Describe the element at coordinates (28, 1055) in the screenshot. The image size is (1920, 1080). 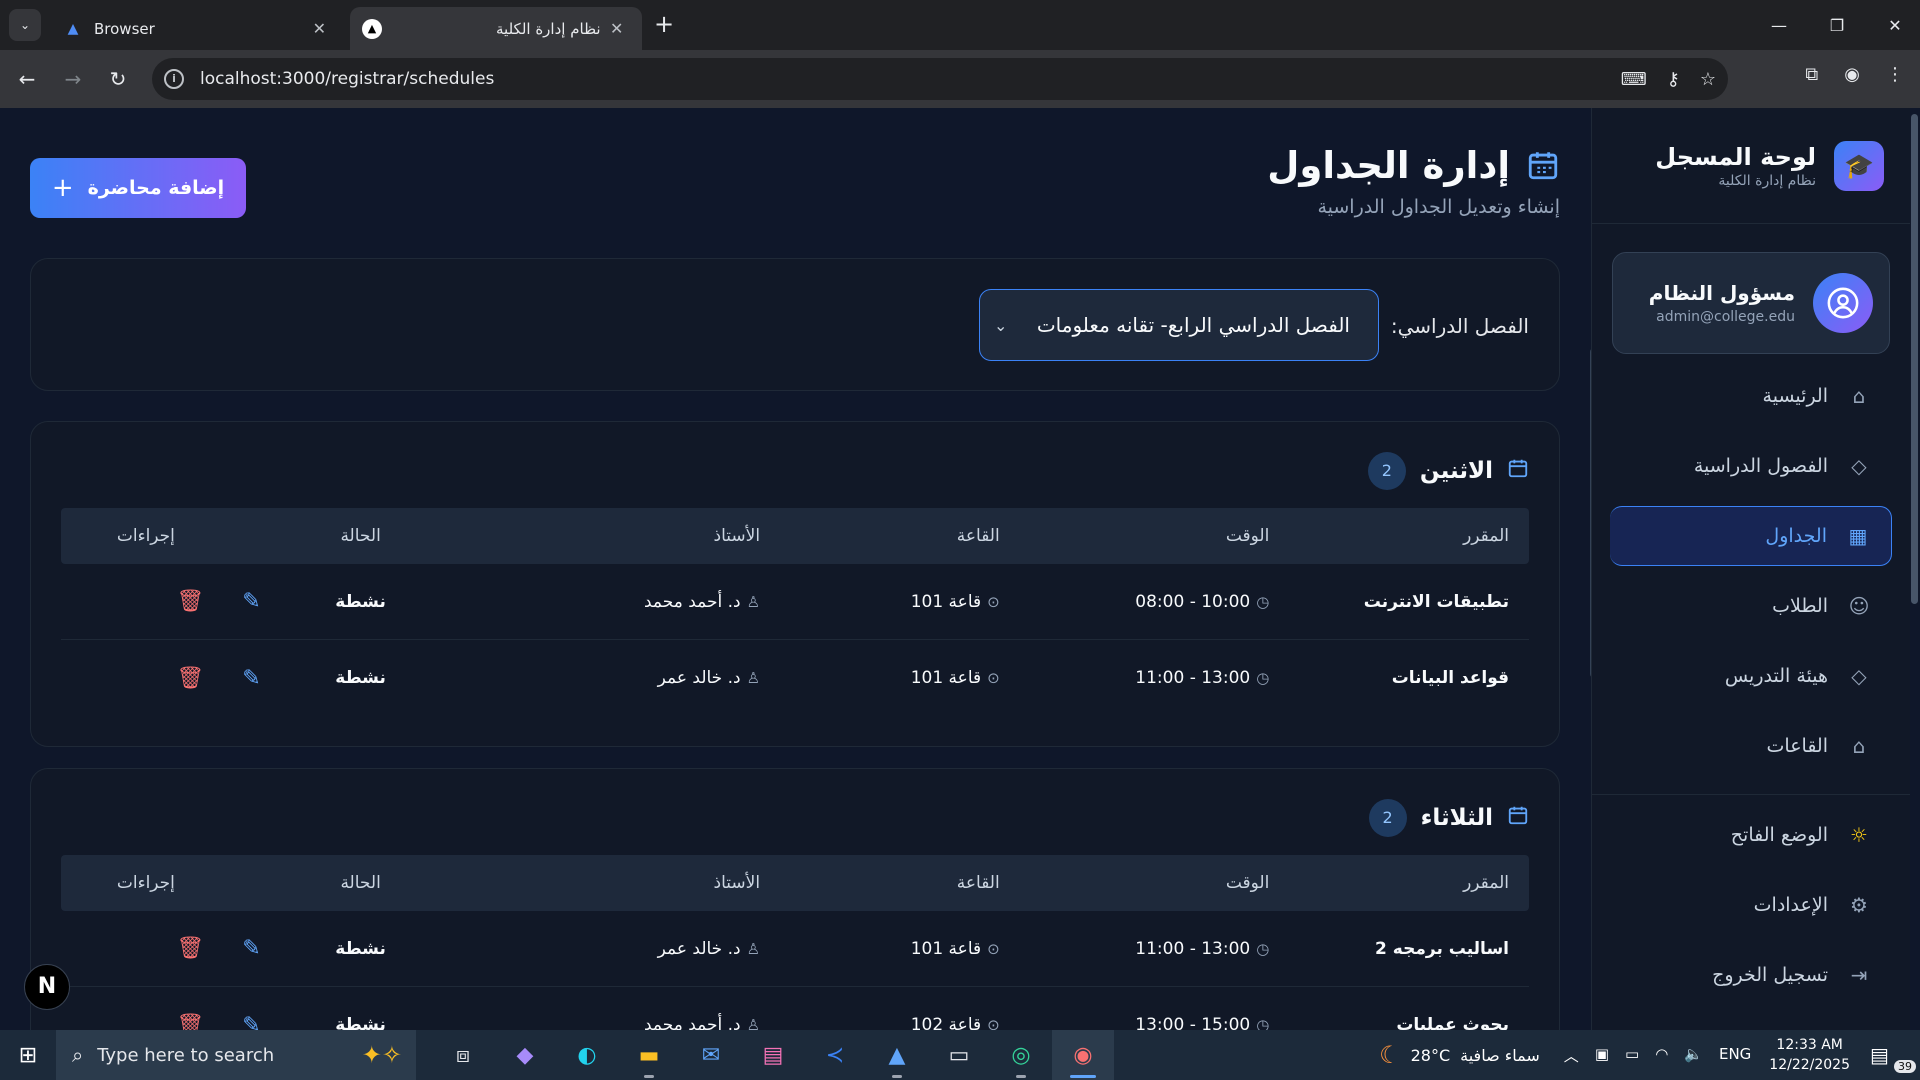
I see `windows-start-icon: ⊞` at that location.